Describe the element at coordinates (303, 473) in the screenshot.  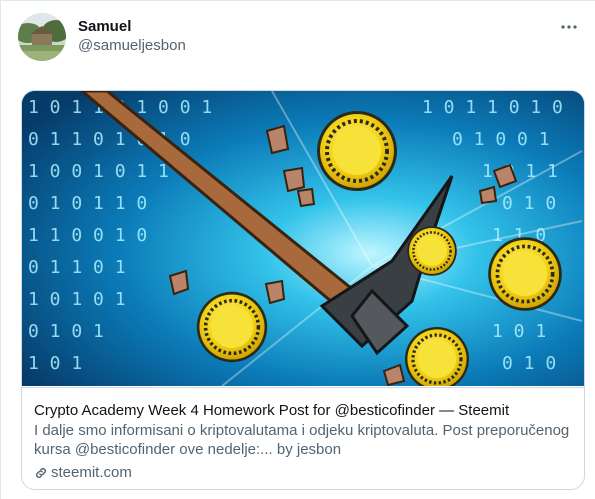
I see `card-domain: steemit.com` at that location.